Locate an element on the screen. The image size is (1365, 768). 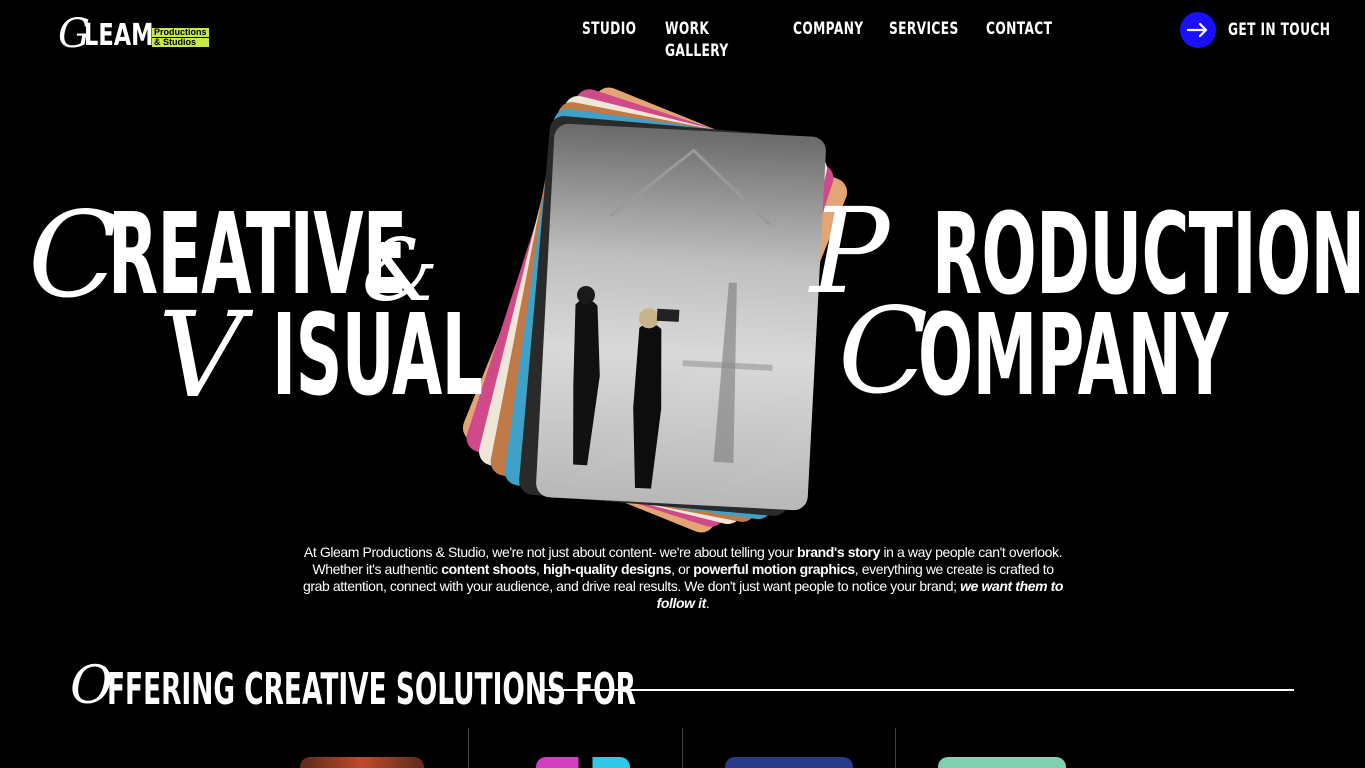
desc-text: . is located at coordinates (707, 603).